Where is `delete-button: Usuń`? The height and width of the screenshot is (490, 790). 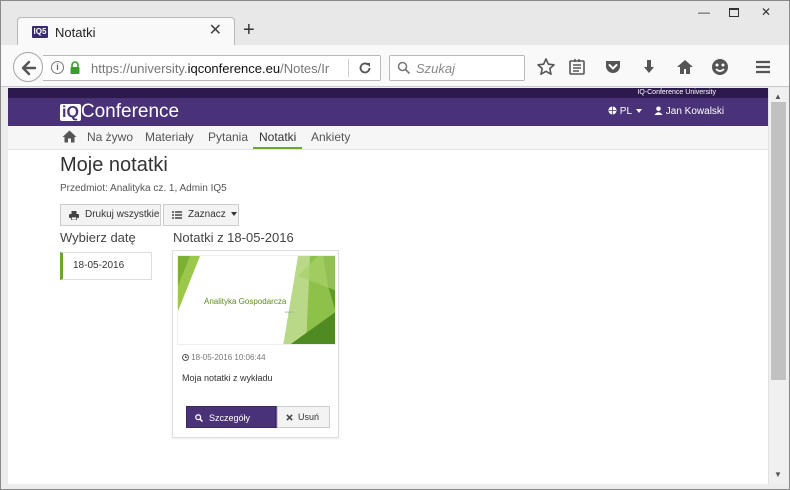 delete-button: Usuń is located at coordinates (303, 417).